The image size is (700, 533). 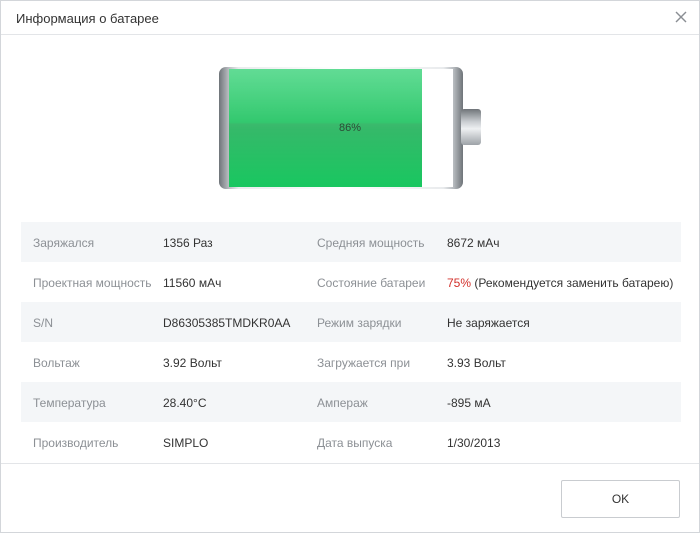 What do you see at coordinates (572, 283) in the screenshot?
I see `battery-health-note: (Рекомендуется заменить батарею)` at bounding box center [572, 283].